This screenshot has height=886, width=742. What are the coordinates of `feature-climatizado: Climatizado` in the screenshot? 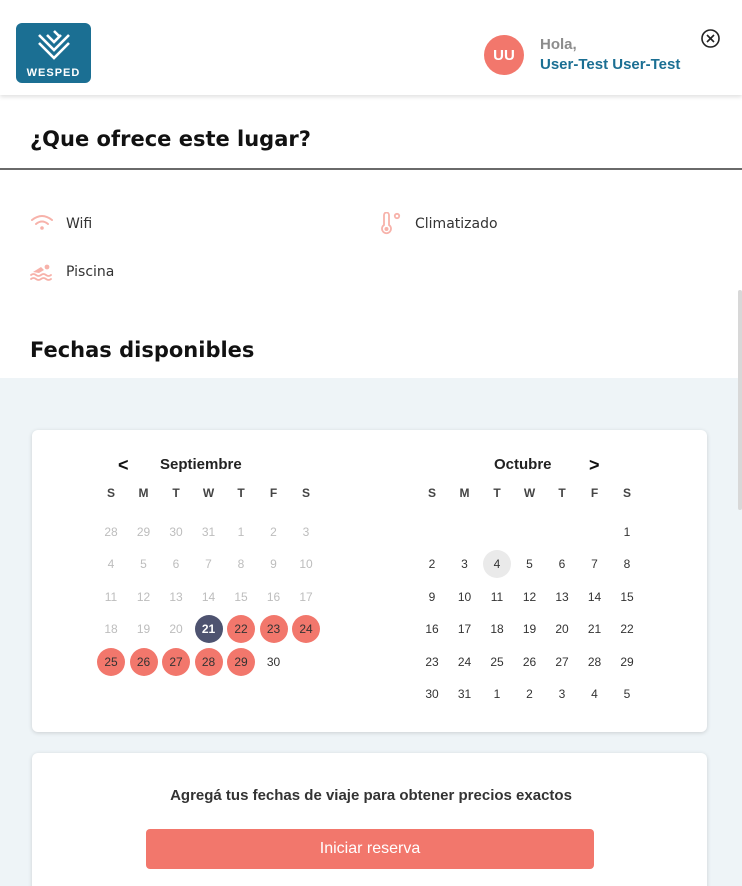 It's located at (438, 224).